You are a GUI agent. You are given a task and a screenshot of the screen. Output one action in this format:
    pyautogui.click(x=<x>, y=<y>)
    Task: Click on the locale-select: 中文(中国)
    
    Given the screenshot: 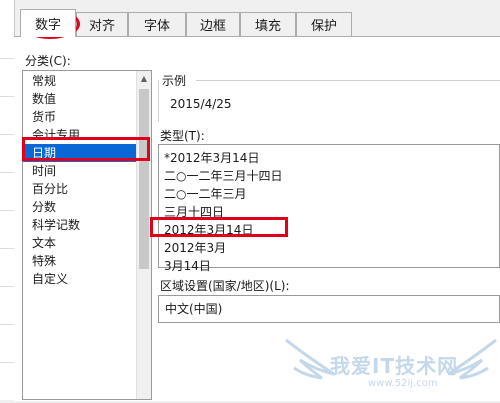 What is the action you would take?
    pyautogui.click(x=329, y=309)
    